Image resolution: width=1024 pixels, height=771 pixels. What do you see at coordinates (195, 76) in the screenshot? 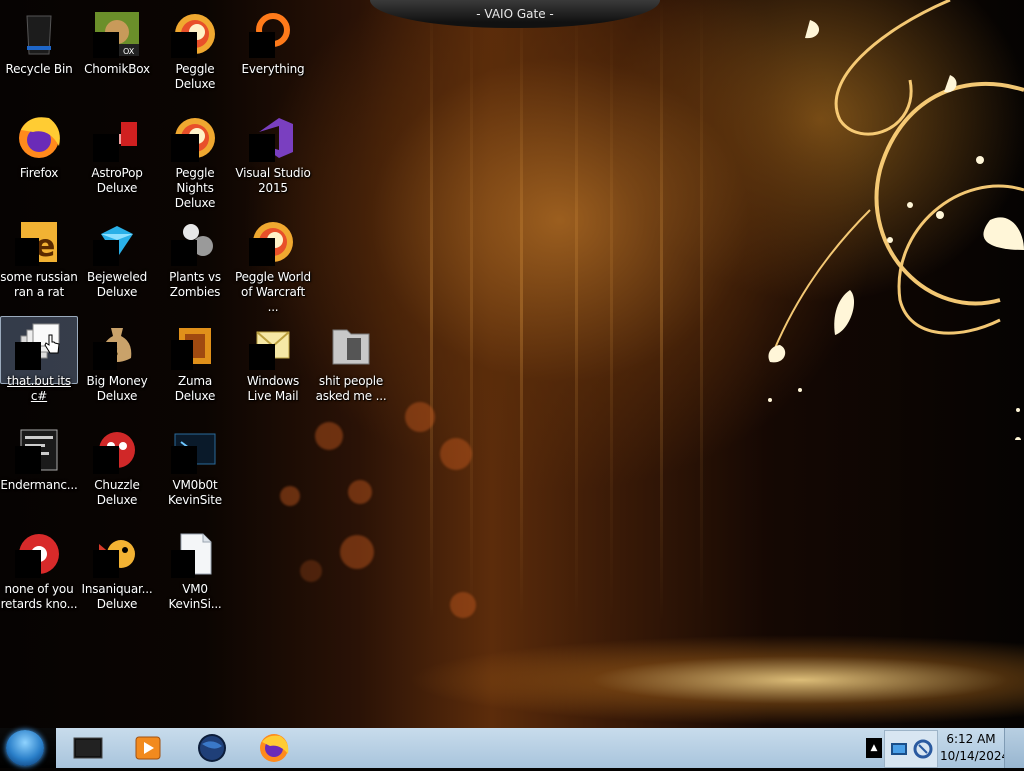
I see `desktop-icon-label: Peggle Deluxe` at bounding box center [195, 76].